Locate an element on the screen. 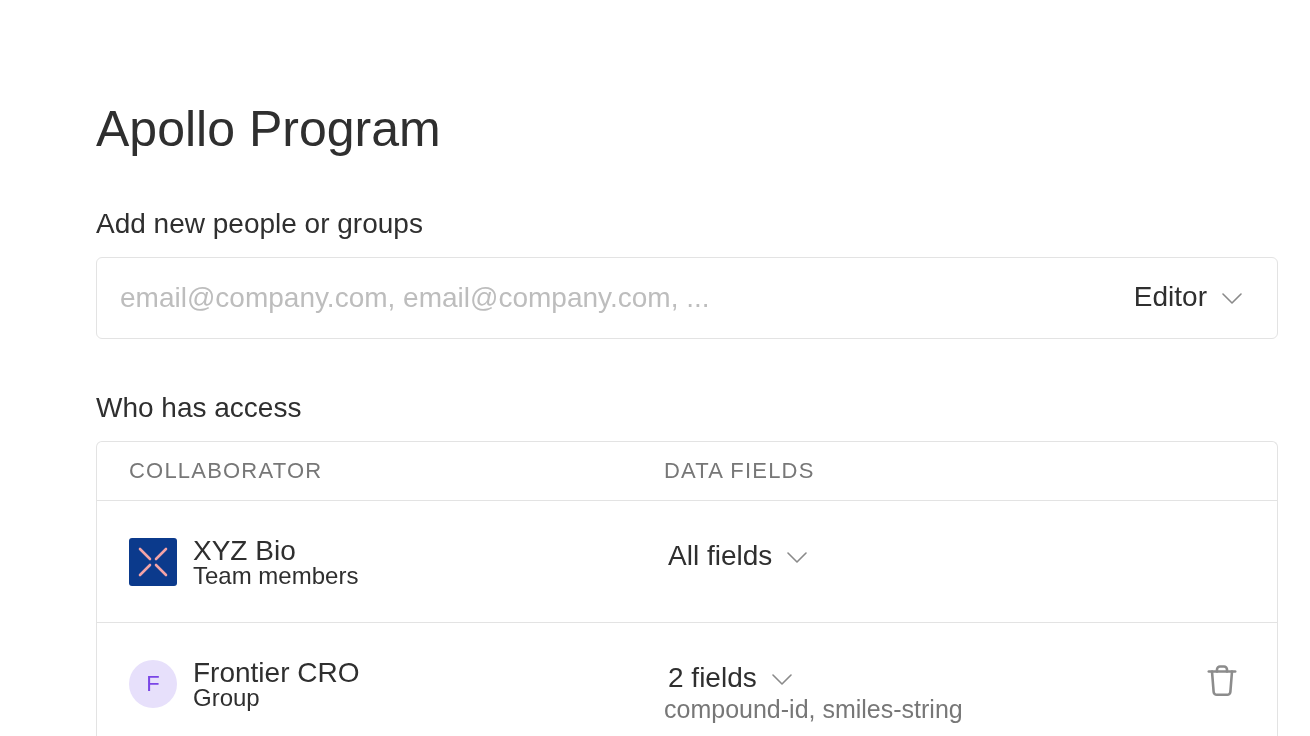 This screenshot has height=736, width=1310. column-header: DATA FIELDS is located at coordinates (740, 471).